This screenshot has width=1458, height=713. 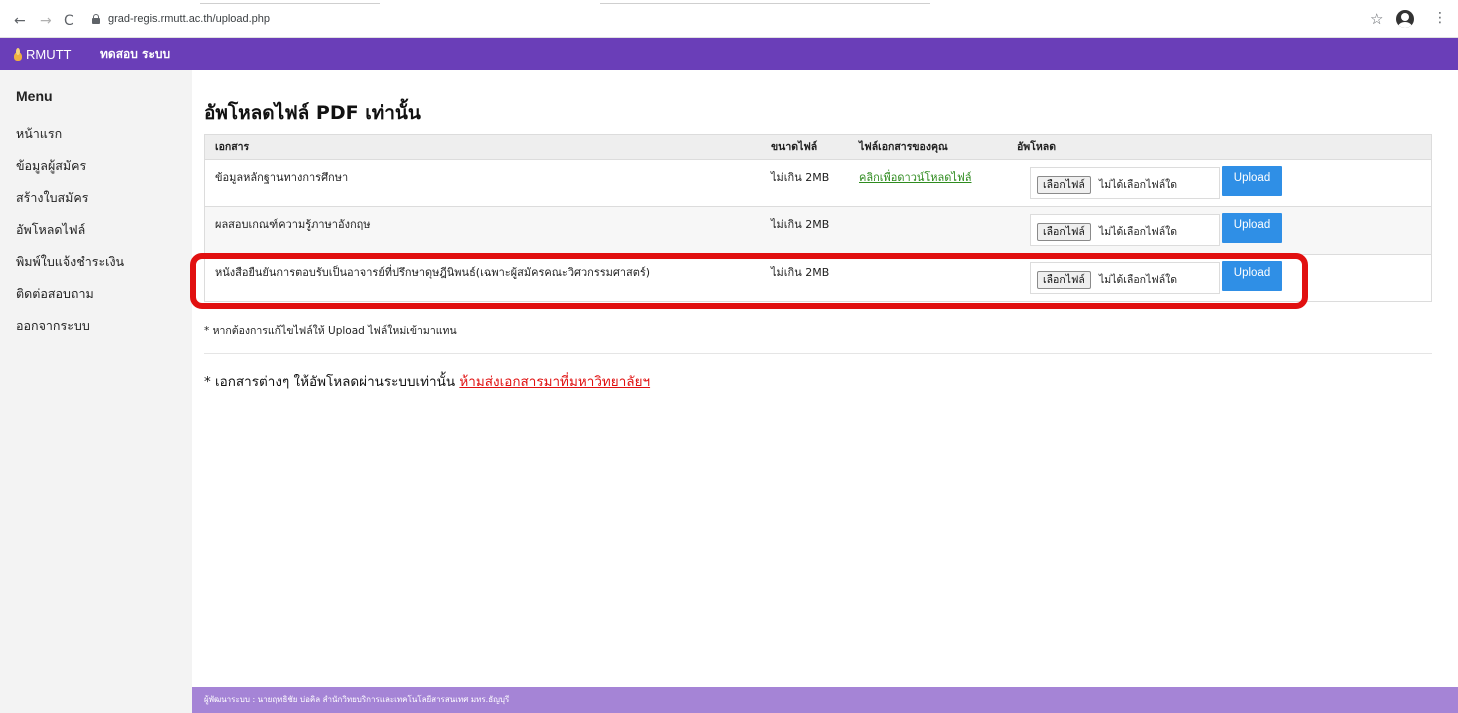 What do you see at coordinates (34, 96) in the screenshot?
I see `sidebar-title: Menu` at bounding box center [34, 96].